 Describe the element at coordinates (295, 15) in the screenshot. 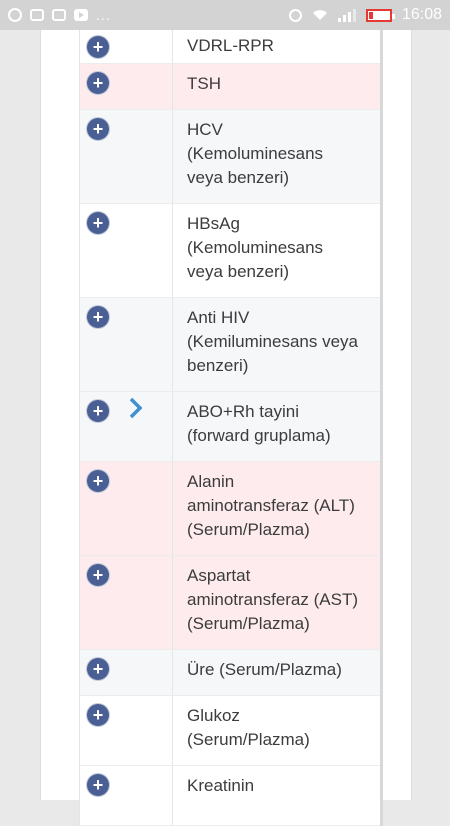

I see `alarm-icon` at that location.